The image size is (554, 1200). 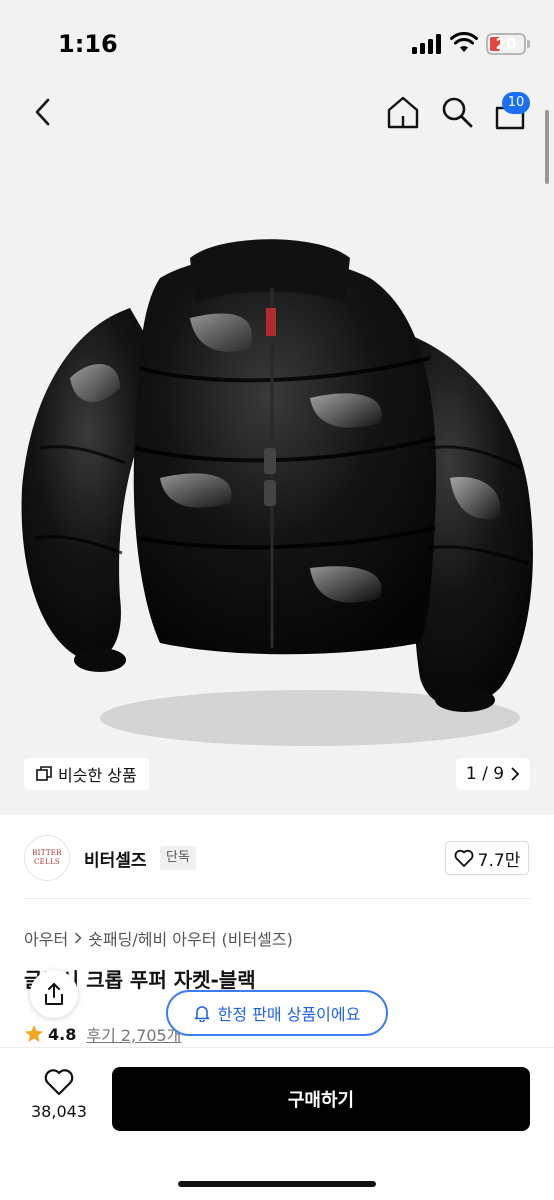 I want to click on search-icon, so click(x=457, y=112).